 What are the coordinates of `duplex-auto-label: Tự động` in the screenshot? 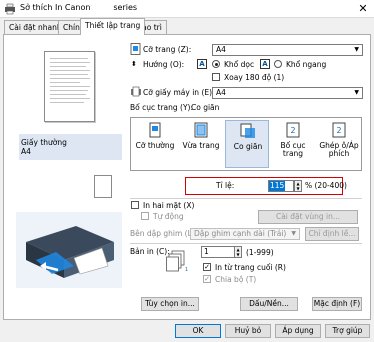 It's located at (168, 216).